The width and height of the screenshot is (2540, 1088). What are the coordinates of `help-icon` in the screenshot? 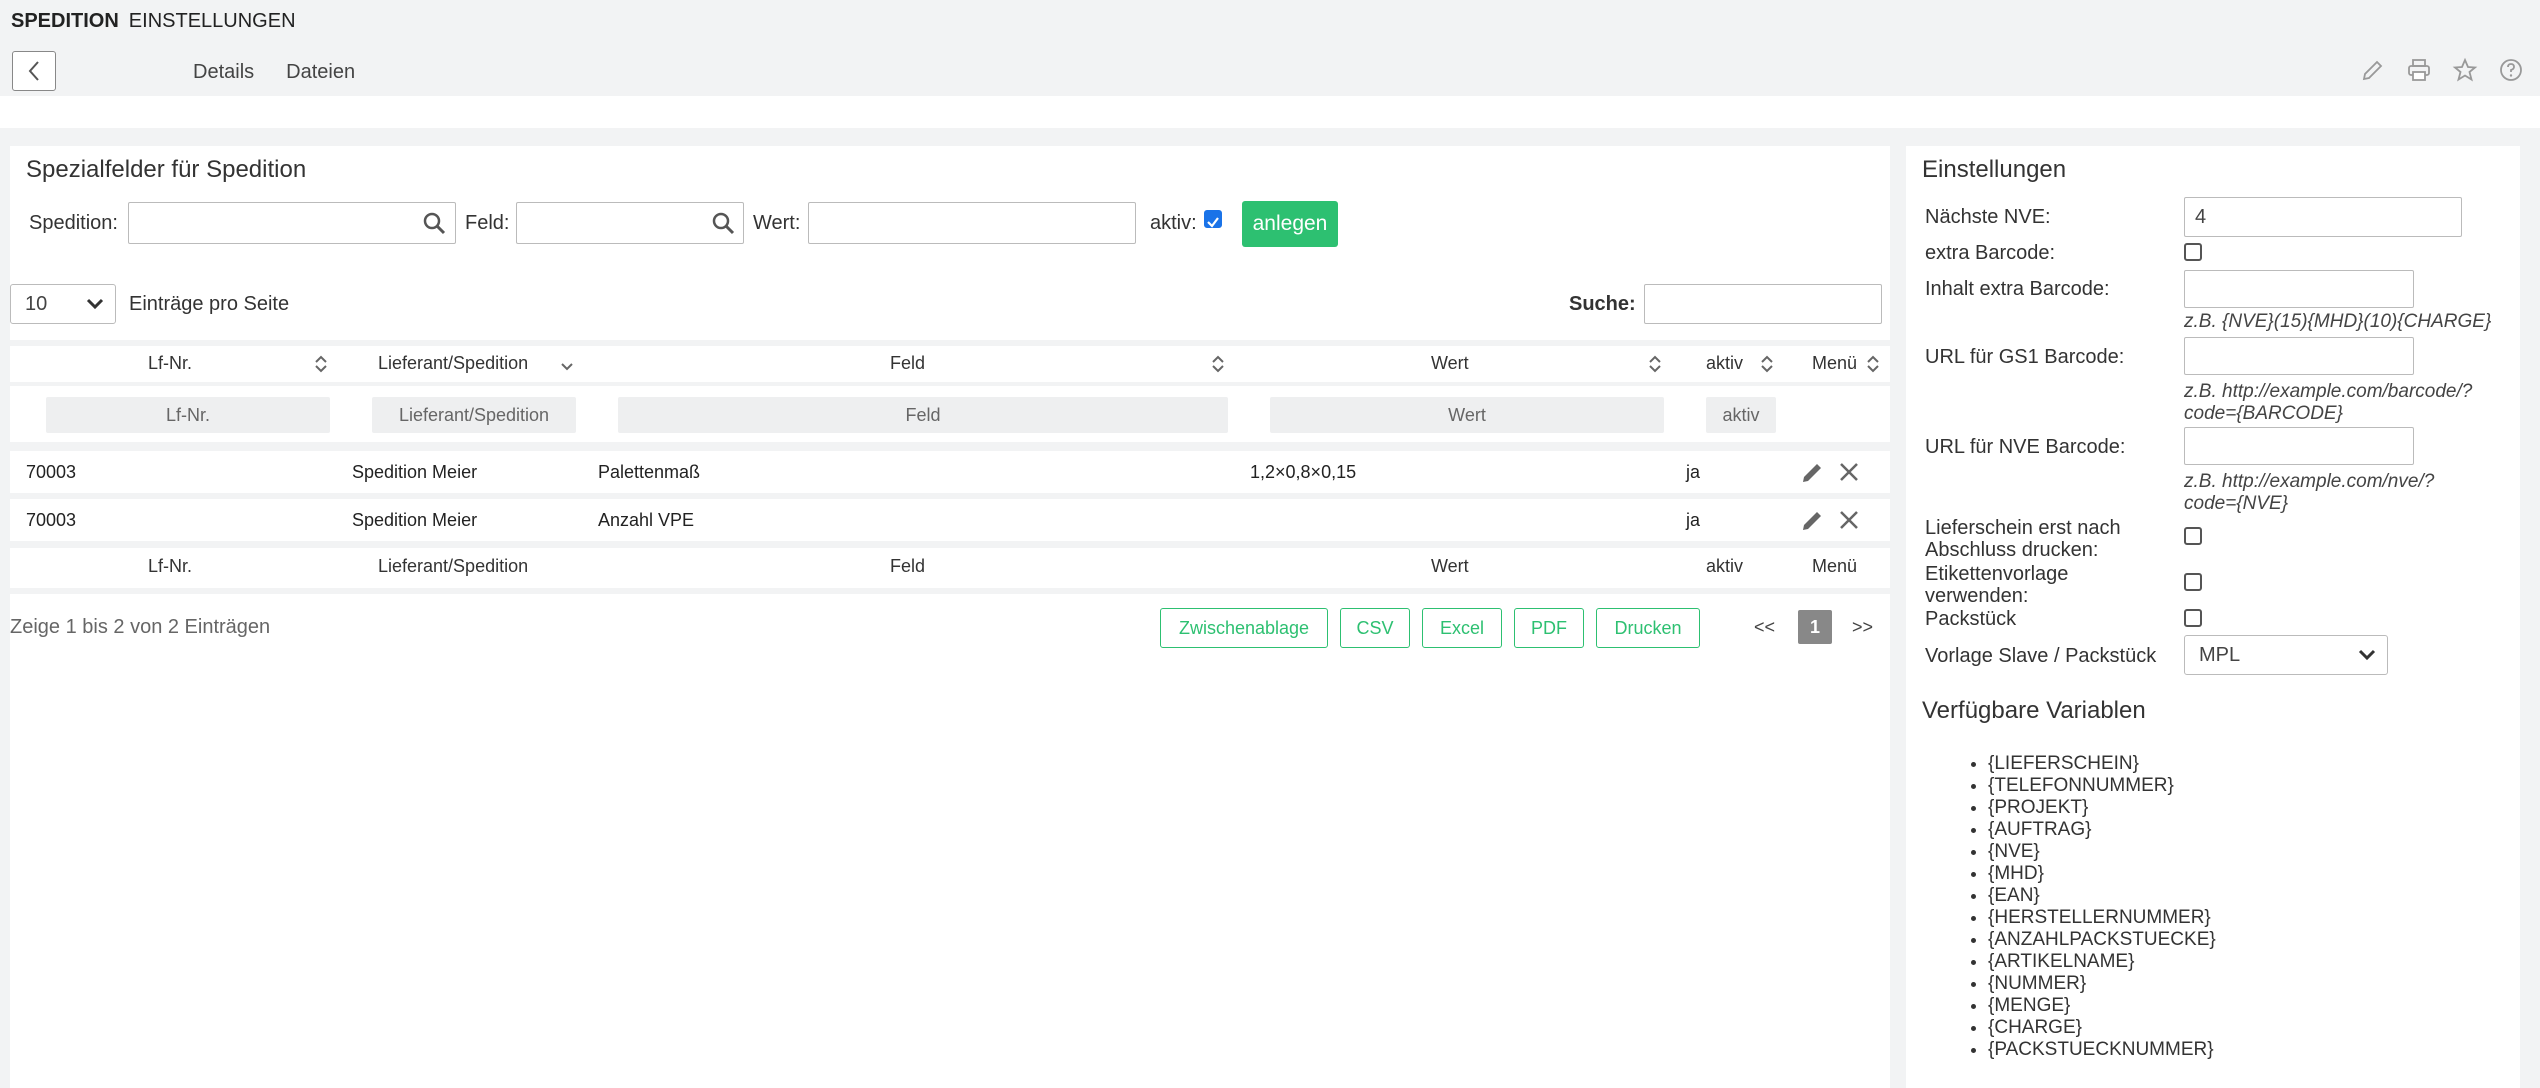 It's located at (2511, 70).